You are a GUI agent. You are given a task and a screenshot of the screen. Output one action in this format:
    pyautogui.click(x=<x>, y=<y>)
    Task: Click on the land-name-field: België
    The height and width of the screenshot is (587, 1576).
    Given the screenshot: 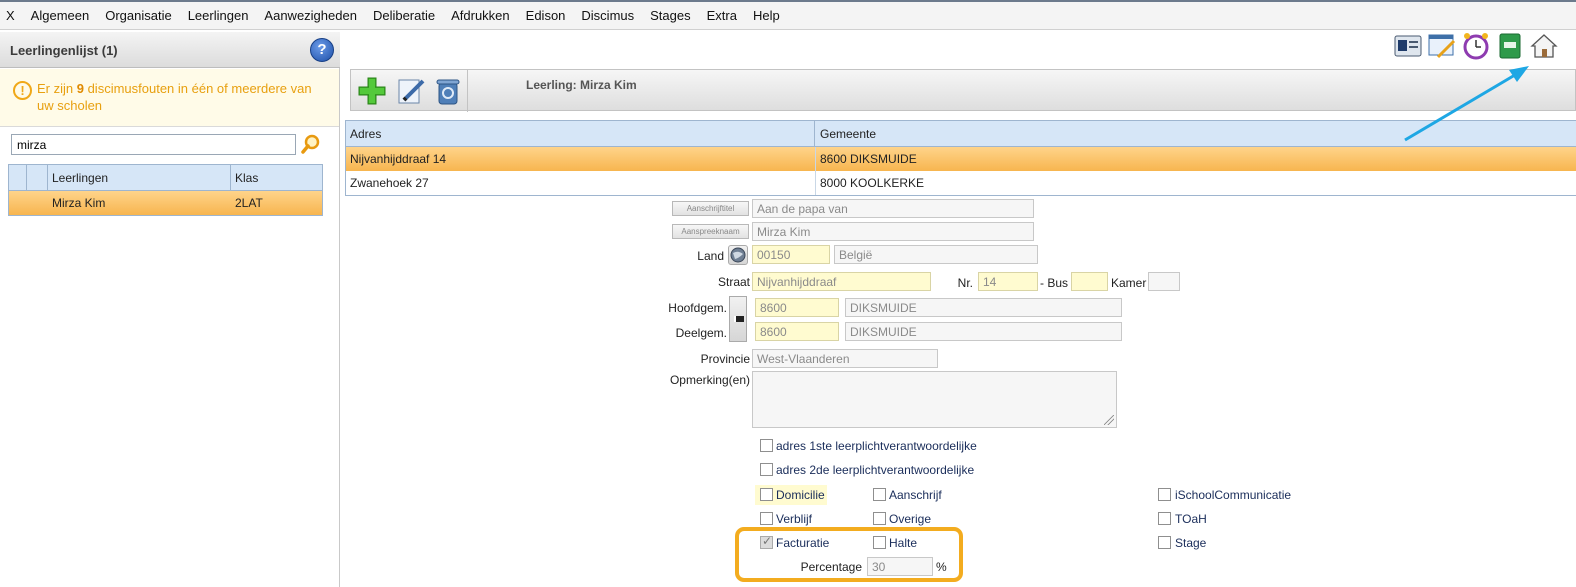 What is the action you would take?
    pyautogui.click(x=936, y=254)
    